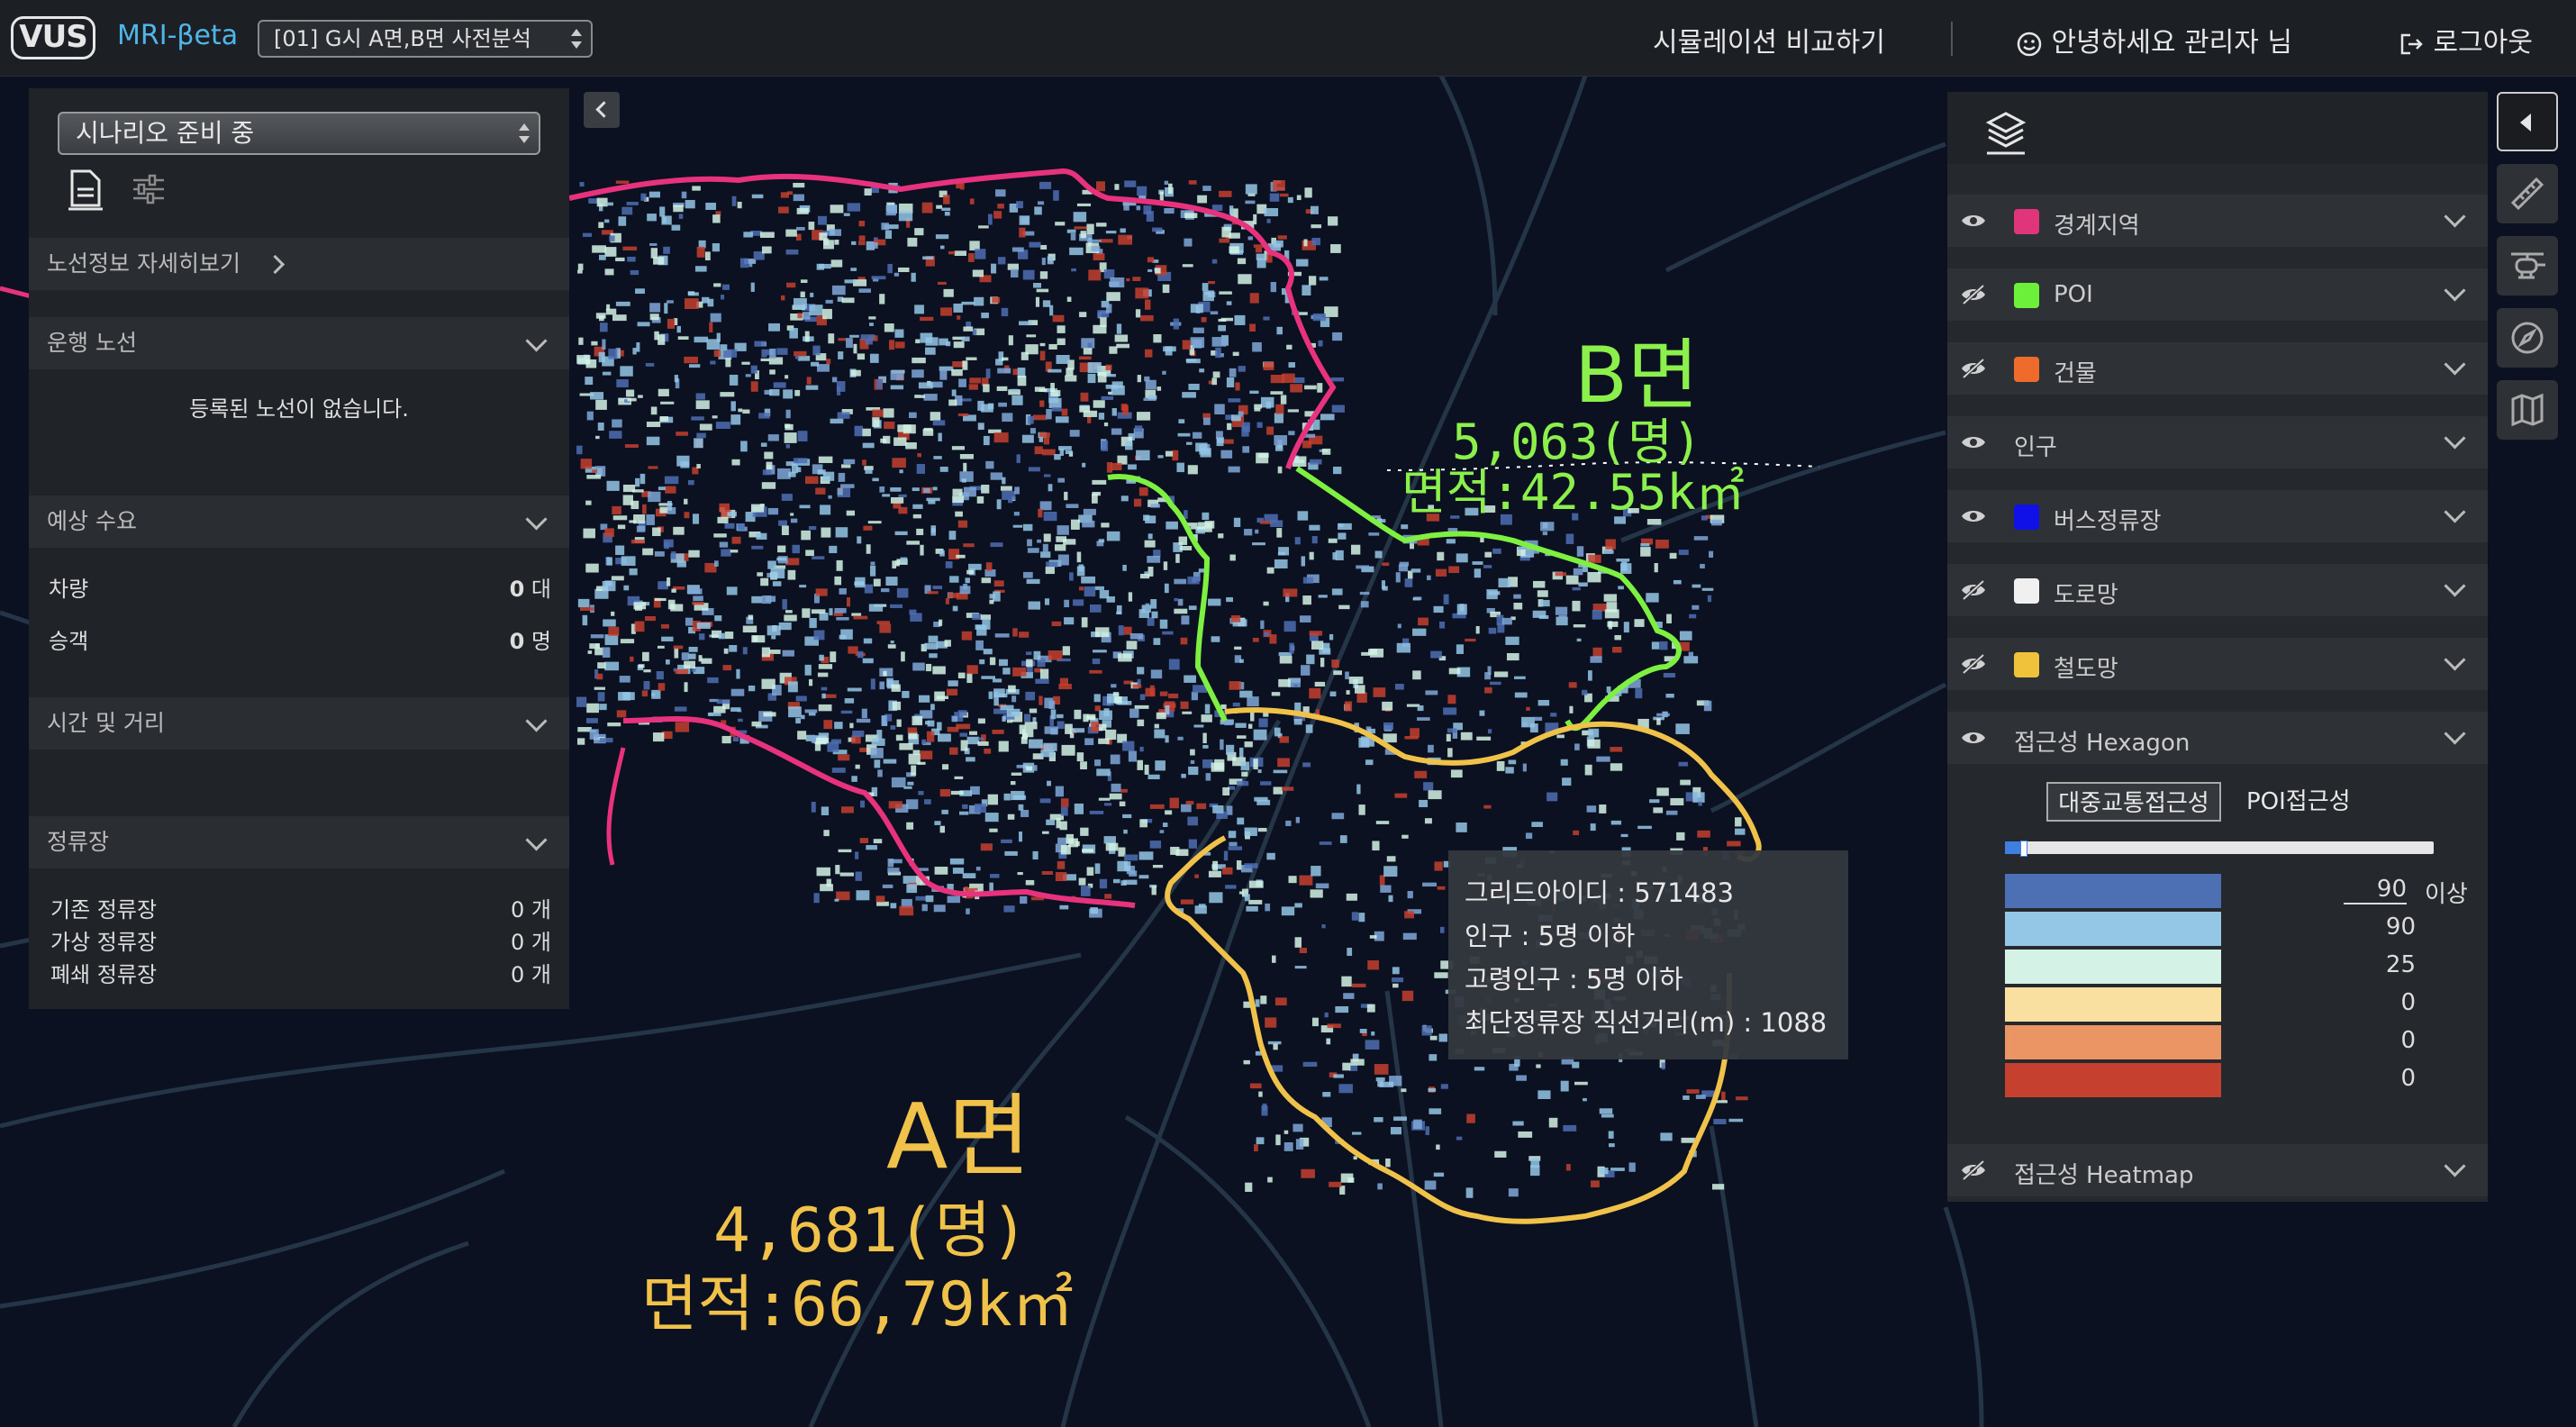 The width and height of the screenshot is (2576, 1427). I want to click on virtual-stop-unit: 개, so click(541, 942).